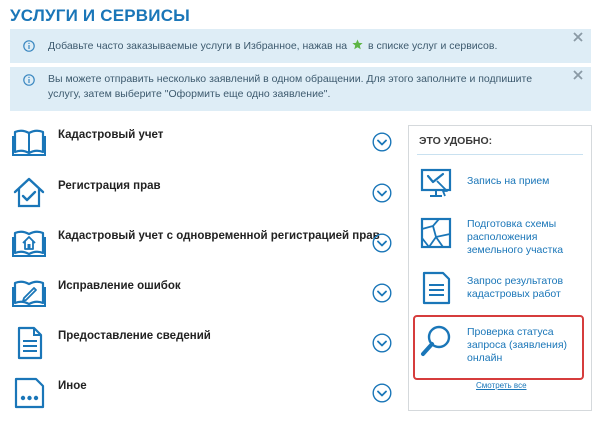  Describe the element at coordinates (134, 336) in the screenshot. I see `service-label: Предоставление сведений` at that location.